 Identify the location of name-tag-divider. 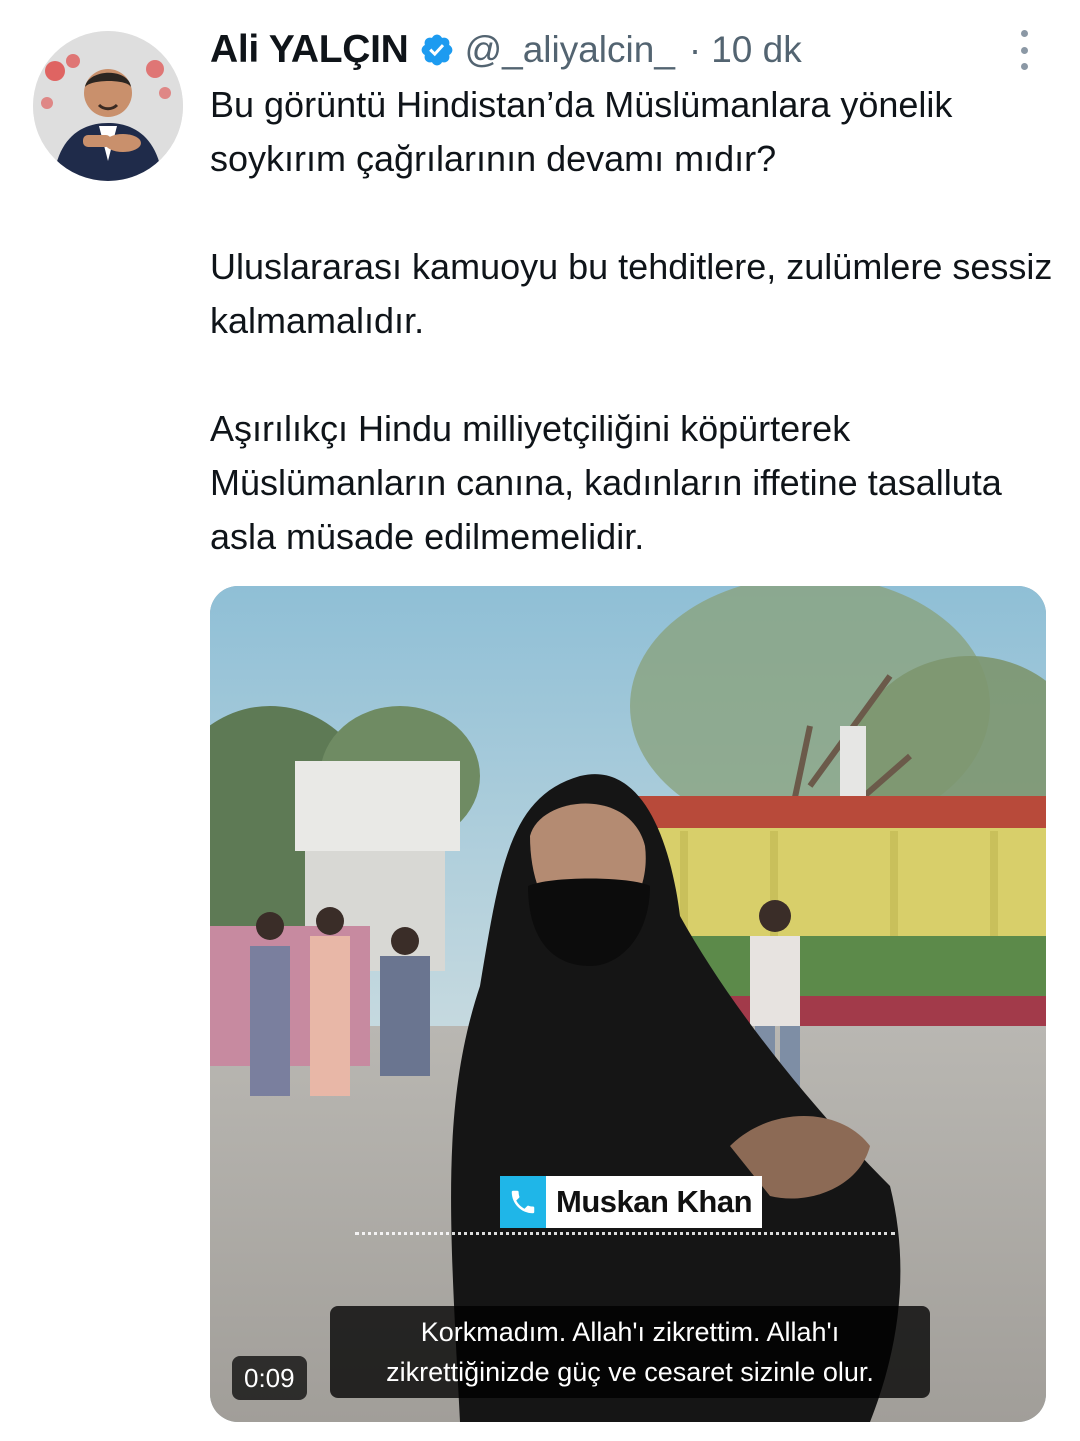
(625, 1233).